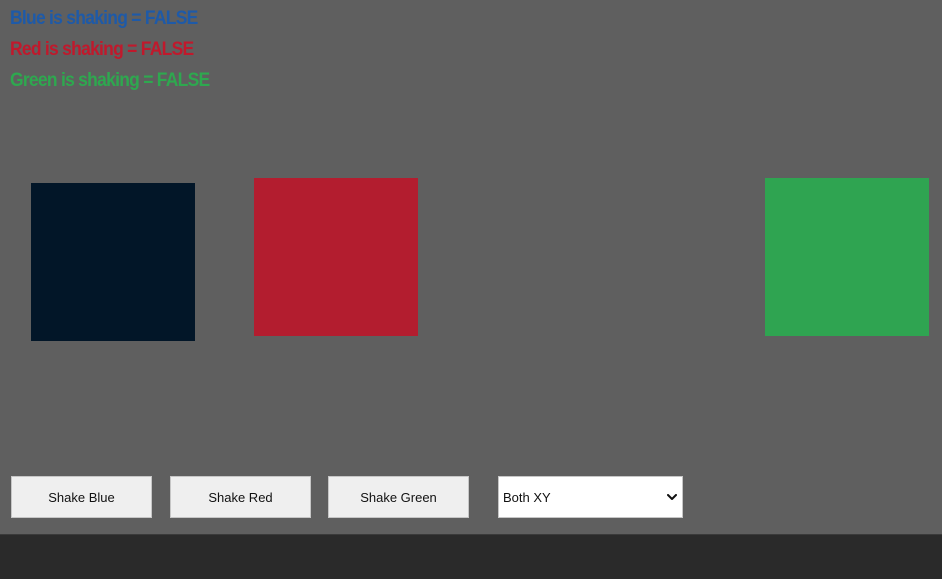 The width and height of the screenshot is (942, 579). I want to click on red-square, so click(336, 257).